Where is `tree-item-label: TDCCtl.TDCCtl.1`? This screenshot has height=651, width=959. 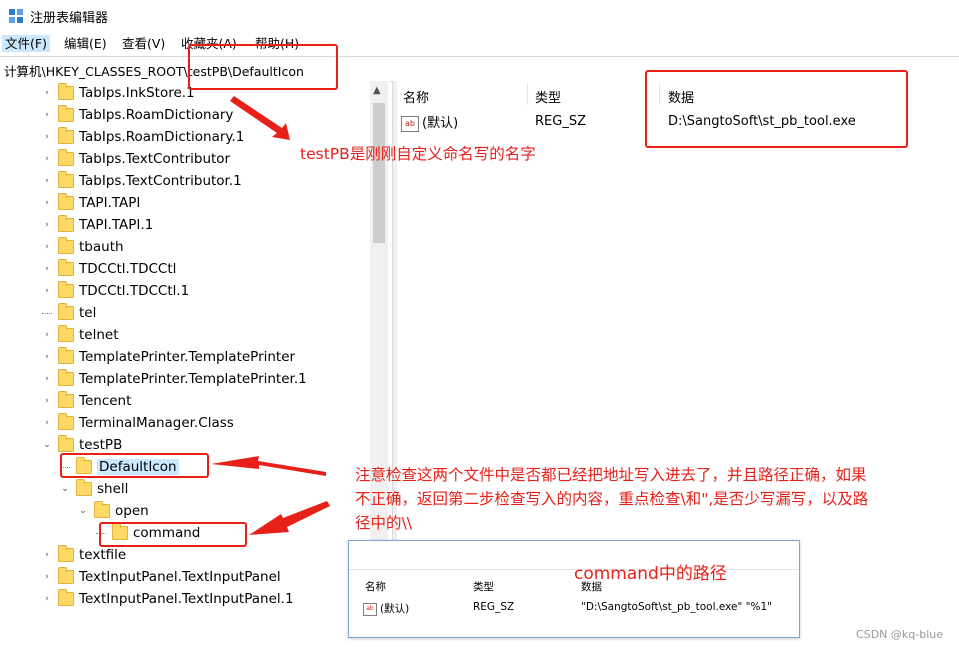 tree-item-label: TDCCtl.TDCCtl.1 is located at coordinates (134, 291).